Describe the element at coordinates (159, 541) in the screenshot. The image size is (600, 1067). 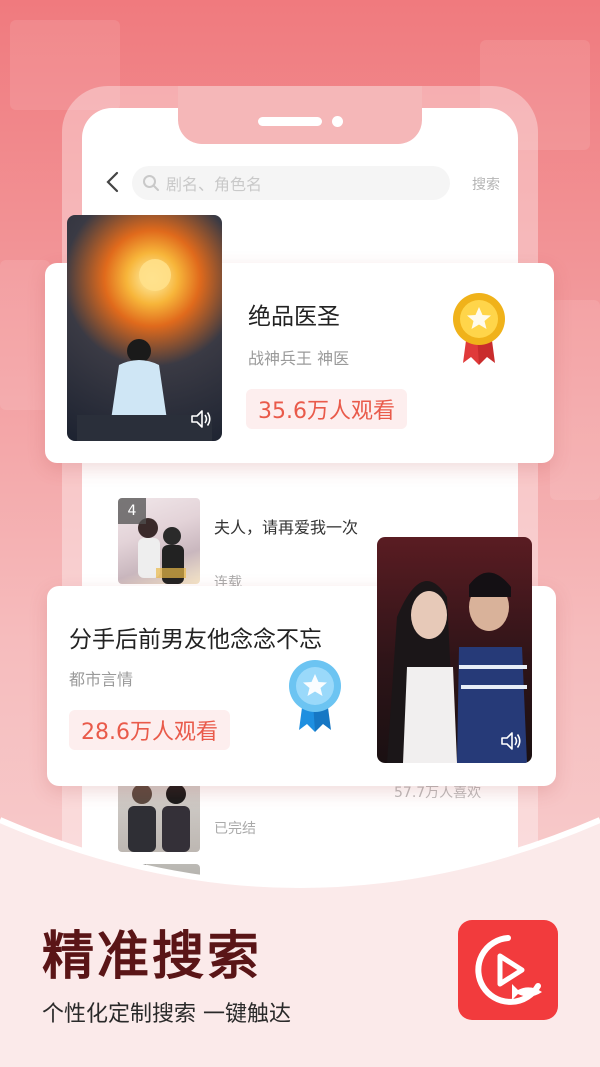
I see `list-item-thumbnail: 4` at that location.